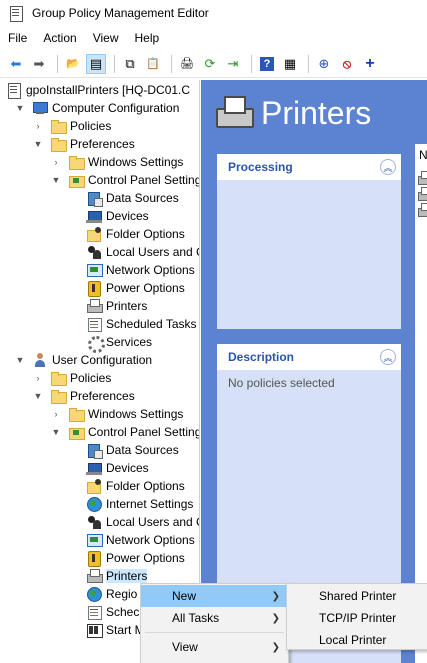  What do you see at coordinates (116, 414) in the screenshot?
I see `tree-item-user-windows-settings: › Windows Settings` at bounding box center [116, 414].